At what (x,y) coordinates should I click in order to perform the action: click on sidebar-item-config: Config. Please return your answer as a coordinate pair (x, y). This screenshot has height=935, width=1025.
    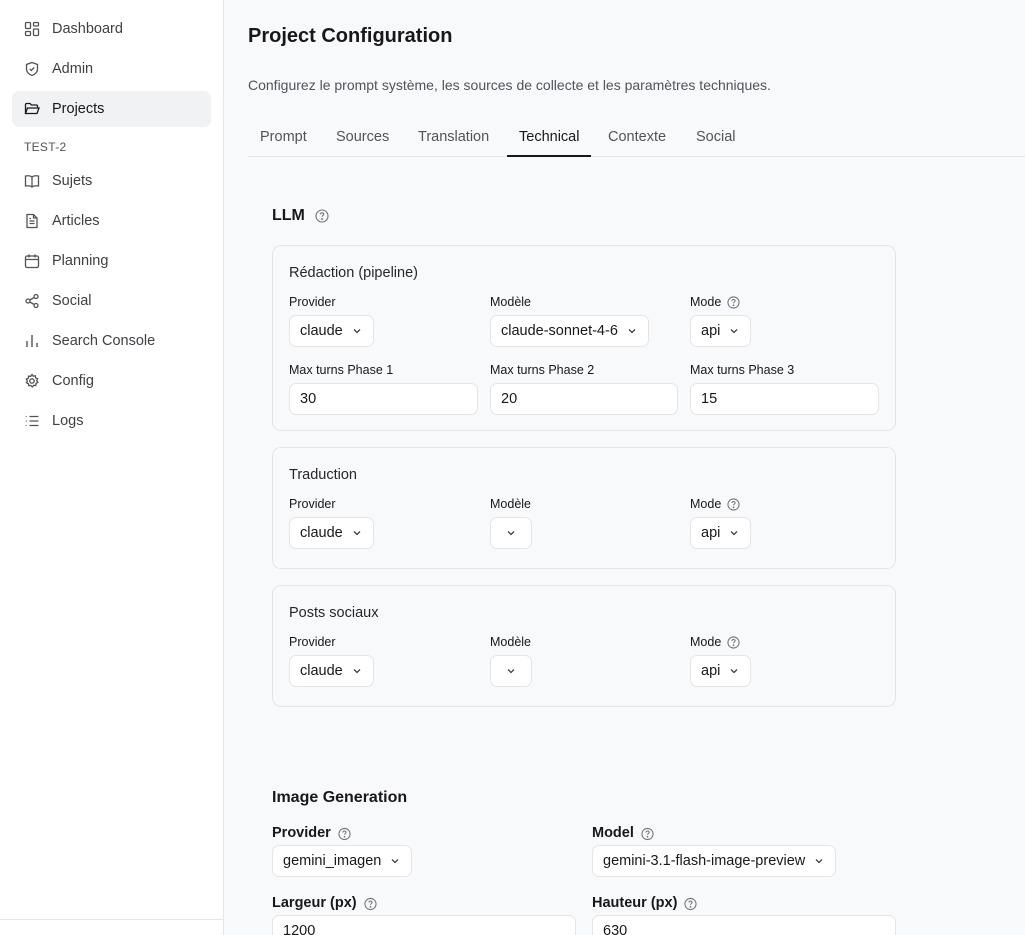
    Looking at the image, I should click on (111, 381).